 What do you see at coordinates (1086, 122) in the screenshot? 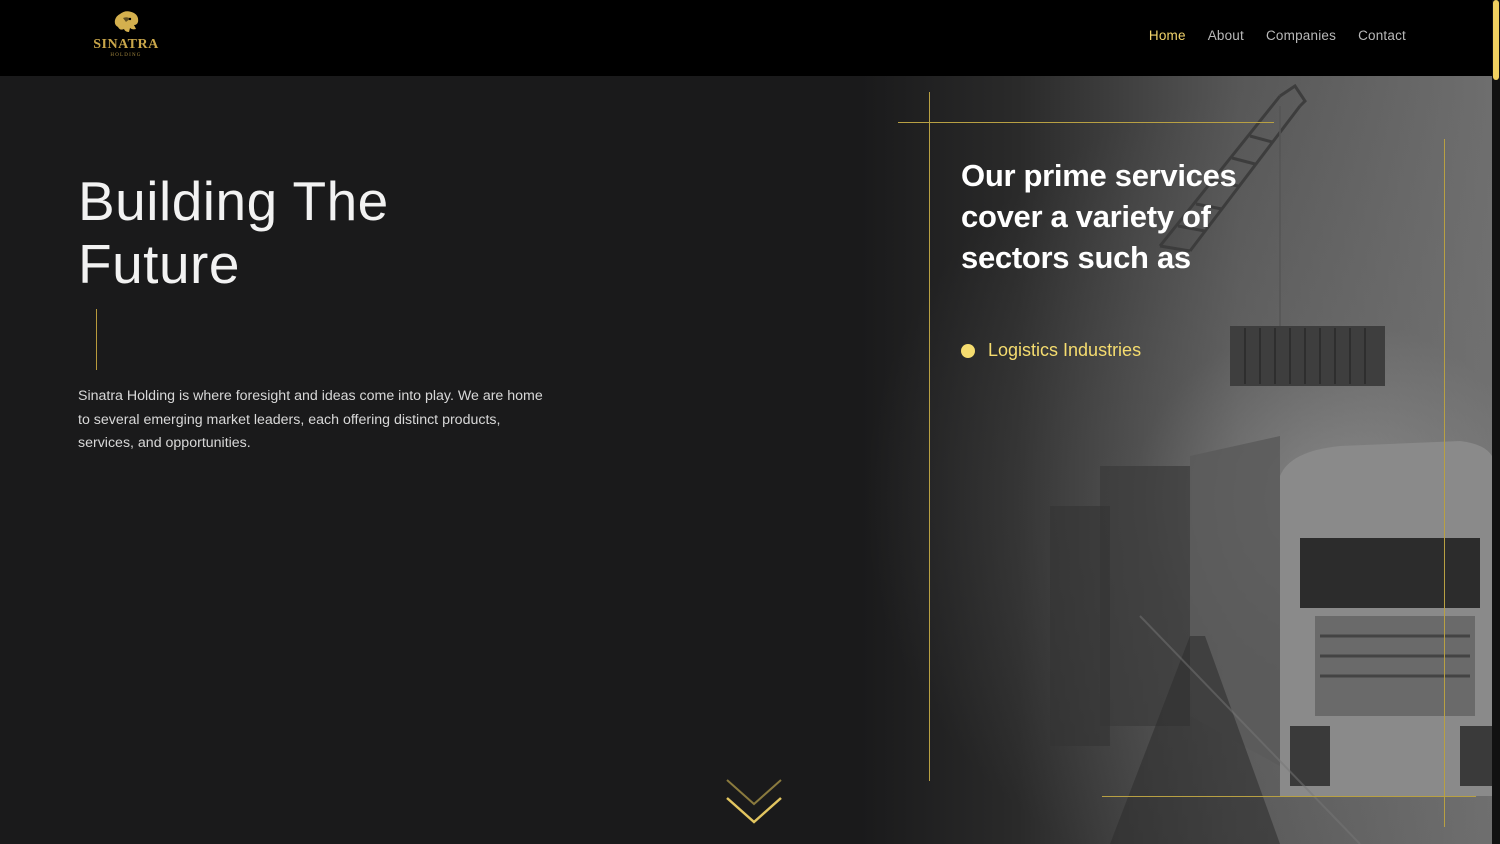
I see `frame-line-top` at bounding box center [1086, 122].